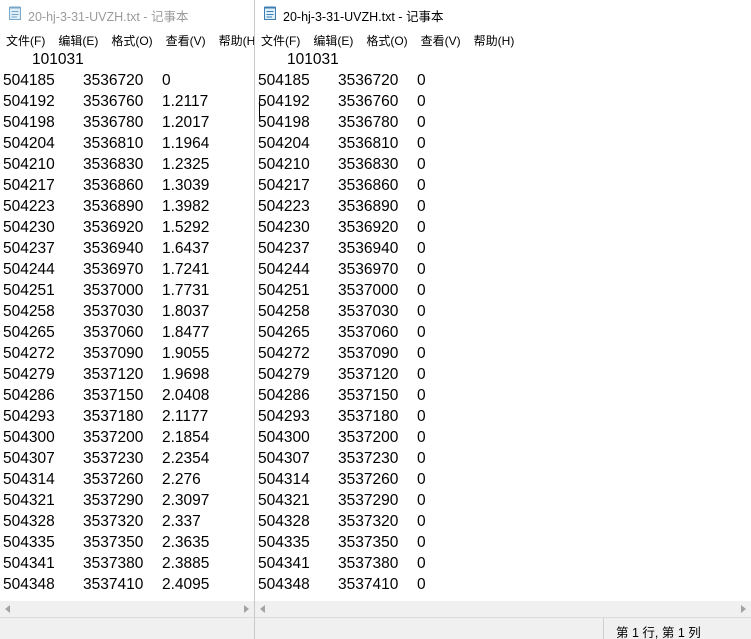 The width and height of the screenshot is (751, 639). Describe the element at coordinates (29, 227) in the screenshot. I see `x-coordinate: 504230` at that location.